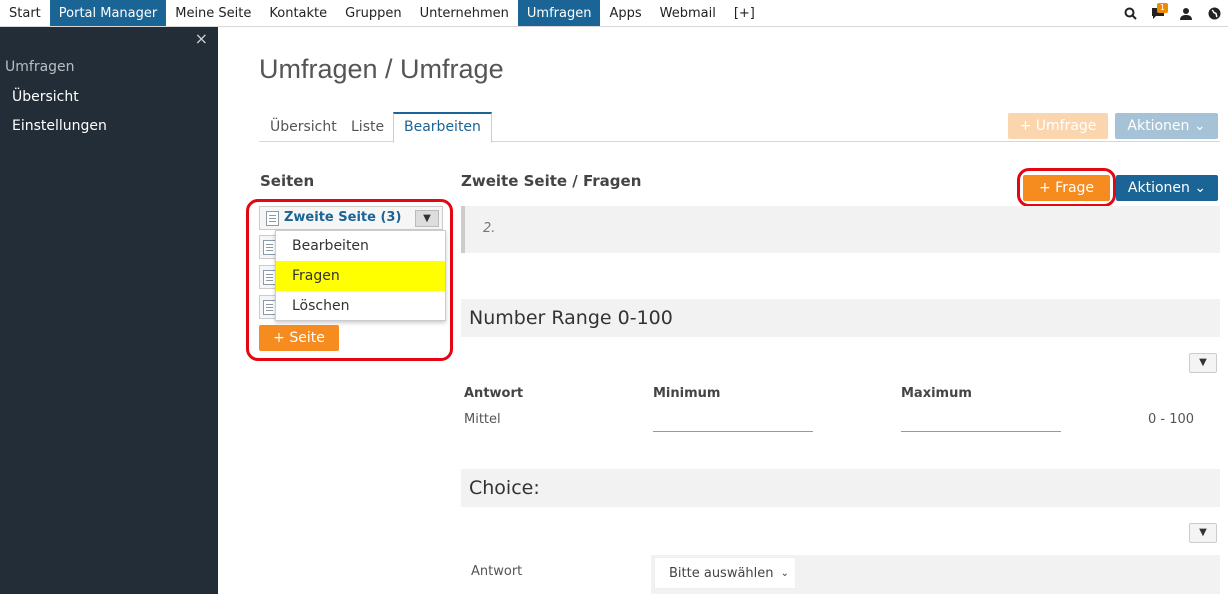 The height and width of the screenshot is (594, 1228). What do you see at coordinates (1171, 419) in the screenshot?
I see `range-label: 0 - 100` at bounding box center [1171, 419].